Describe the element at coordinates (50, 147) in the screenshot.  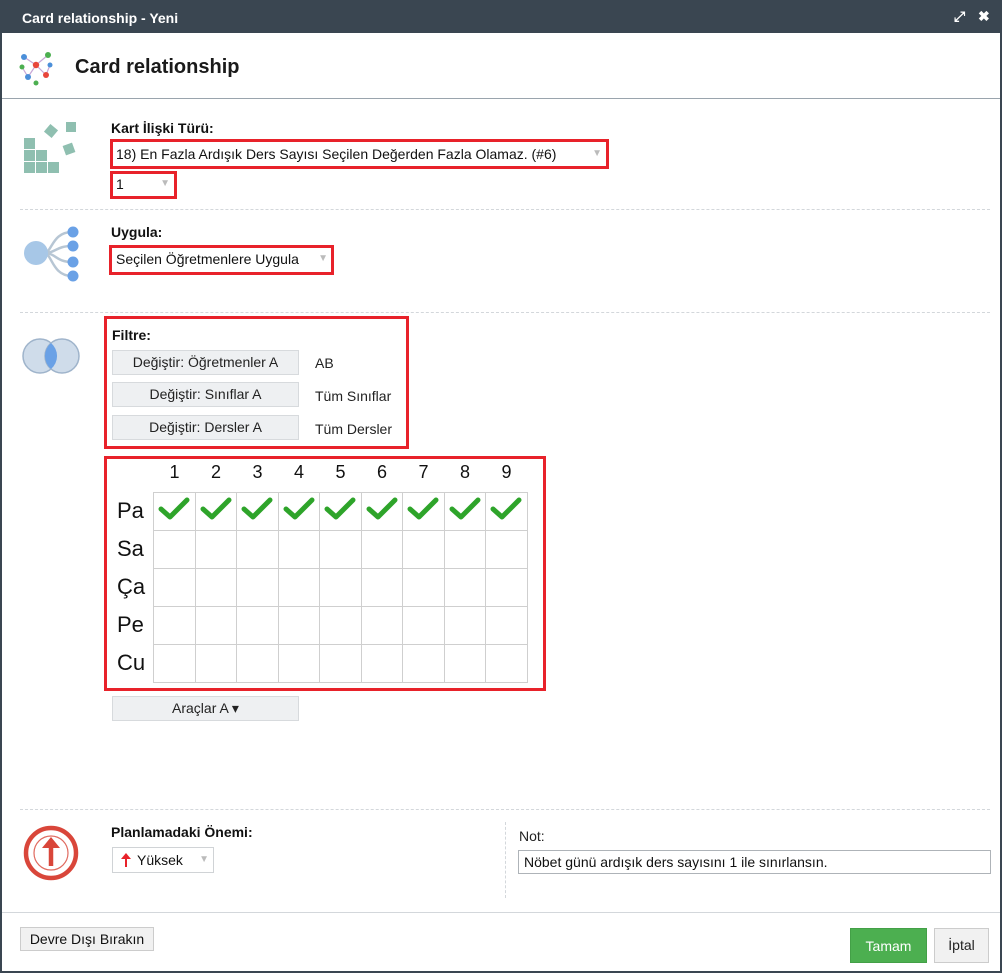
I see `blocks-icon` at that location.